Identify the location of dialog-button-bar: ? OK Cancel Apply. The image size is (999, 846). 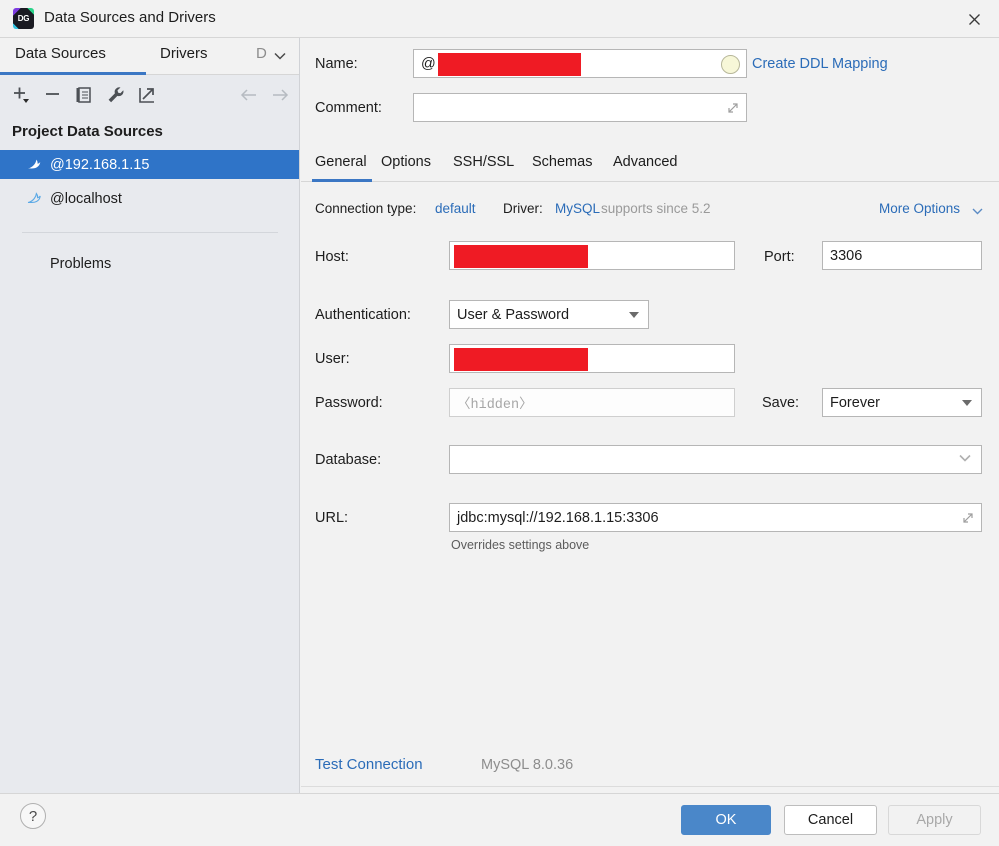
(499, 819).